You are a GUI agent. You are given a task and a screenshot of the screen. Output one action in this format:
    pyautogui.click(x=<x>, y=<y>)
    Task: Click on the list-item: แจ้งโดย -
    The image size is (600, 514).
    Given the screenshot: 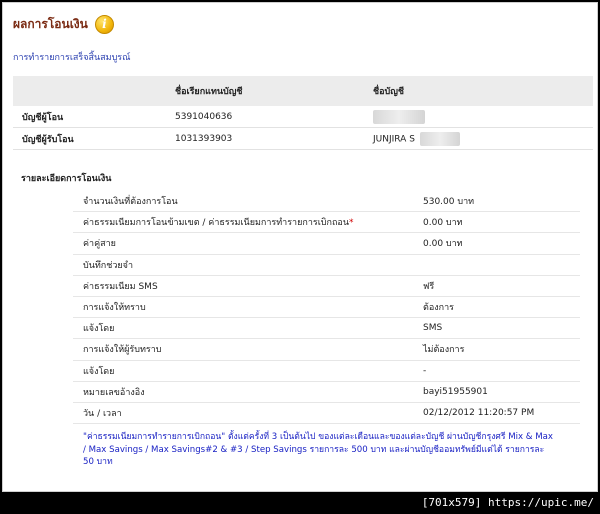 What is the action you would take?
    pyautogui.click(x=326, y=371)
    